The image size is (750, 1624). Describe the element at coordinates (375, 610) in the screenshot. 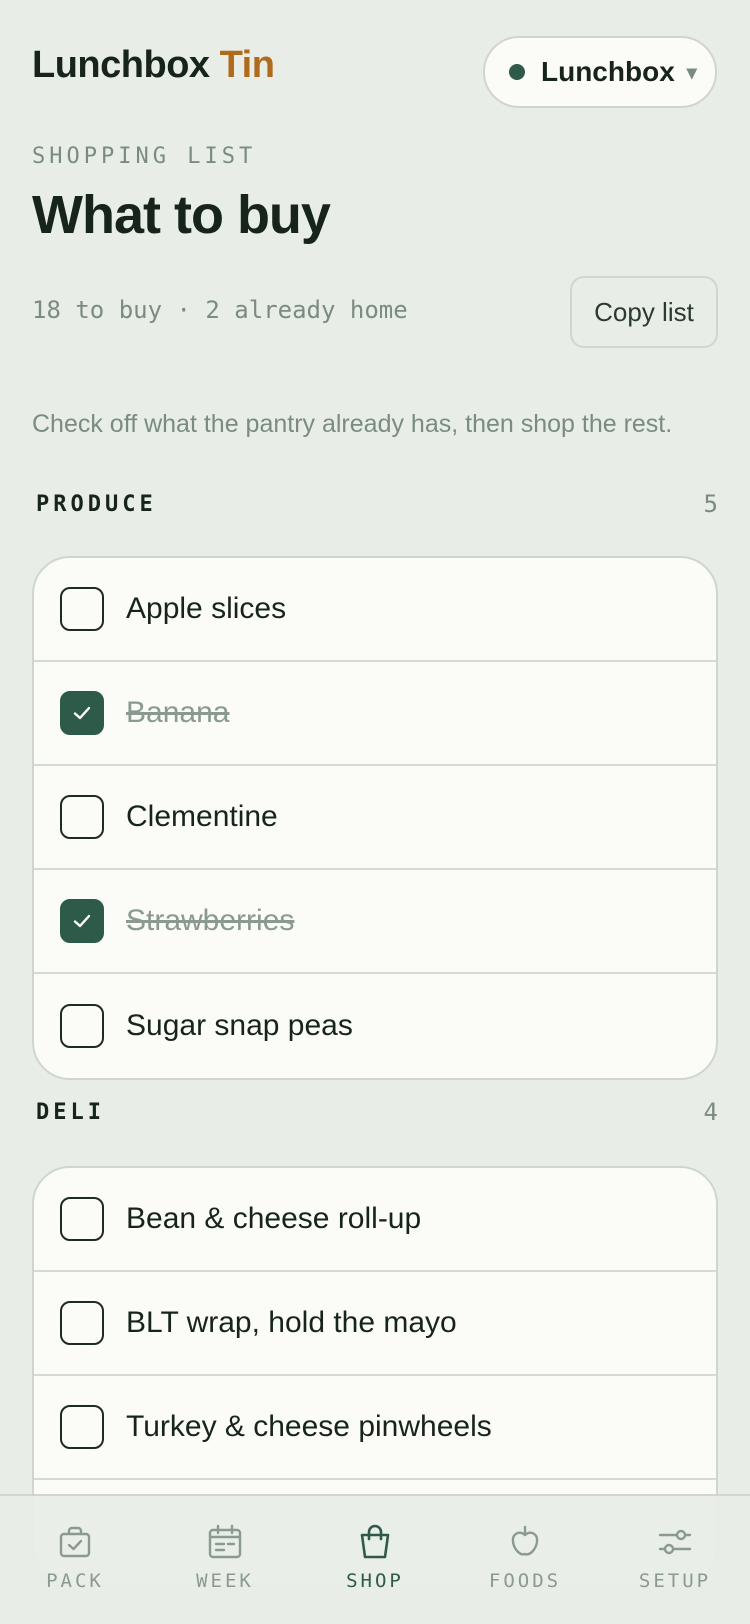

I see `list-item: Apple slices` at that location.